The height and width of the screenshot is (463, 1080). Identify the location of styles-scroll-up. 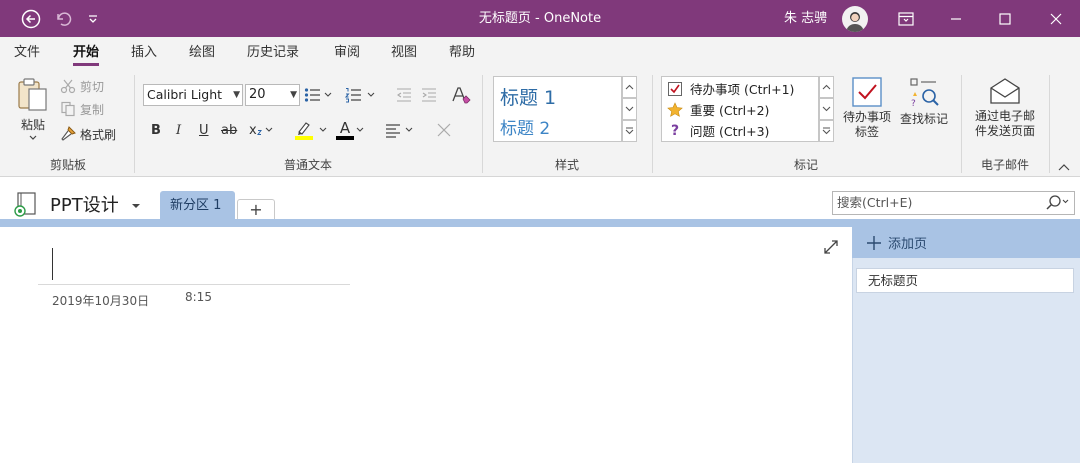
(629, 87).